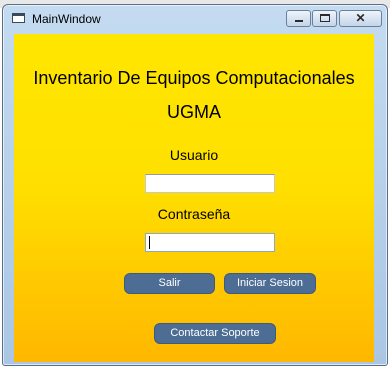 The image size is (390, 370). I want to click on username-input, so click(210, 183).